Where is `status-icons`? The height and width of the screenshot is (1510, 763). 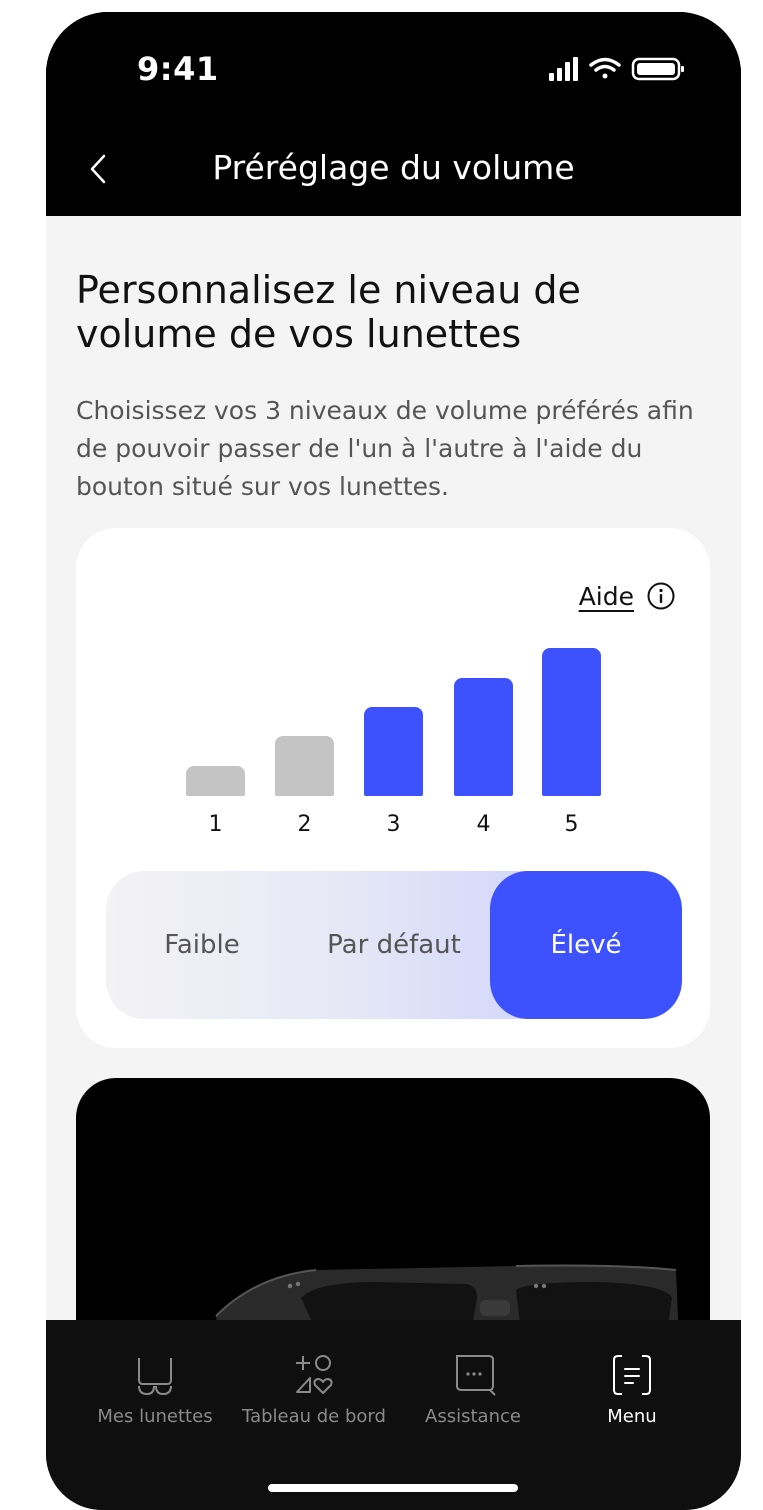 status-icons is located at coordinates (616, 69).